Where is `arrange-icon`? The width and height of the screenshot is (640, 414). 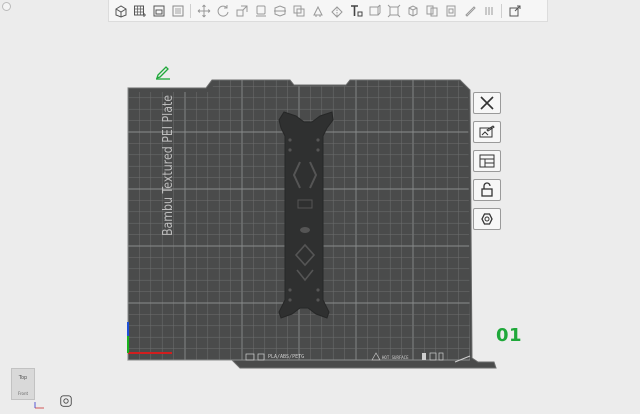 arrange-icon is located at coordinates (487, 161).